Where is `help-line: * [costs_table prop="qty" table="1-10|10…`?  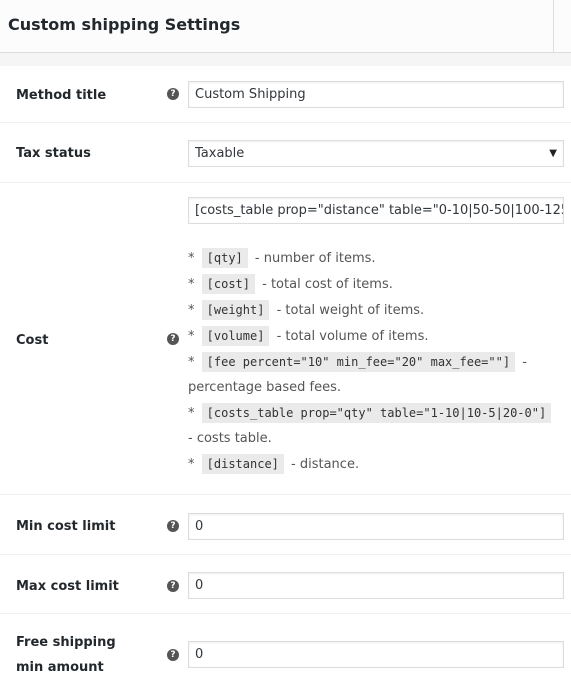 help-line: * [costs_table prop="qty" table="1-10|10… is located at coordinates (375, 426).